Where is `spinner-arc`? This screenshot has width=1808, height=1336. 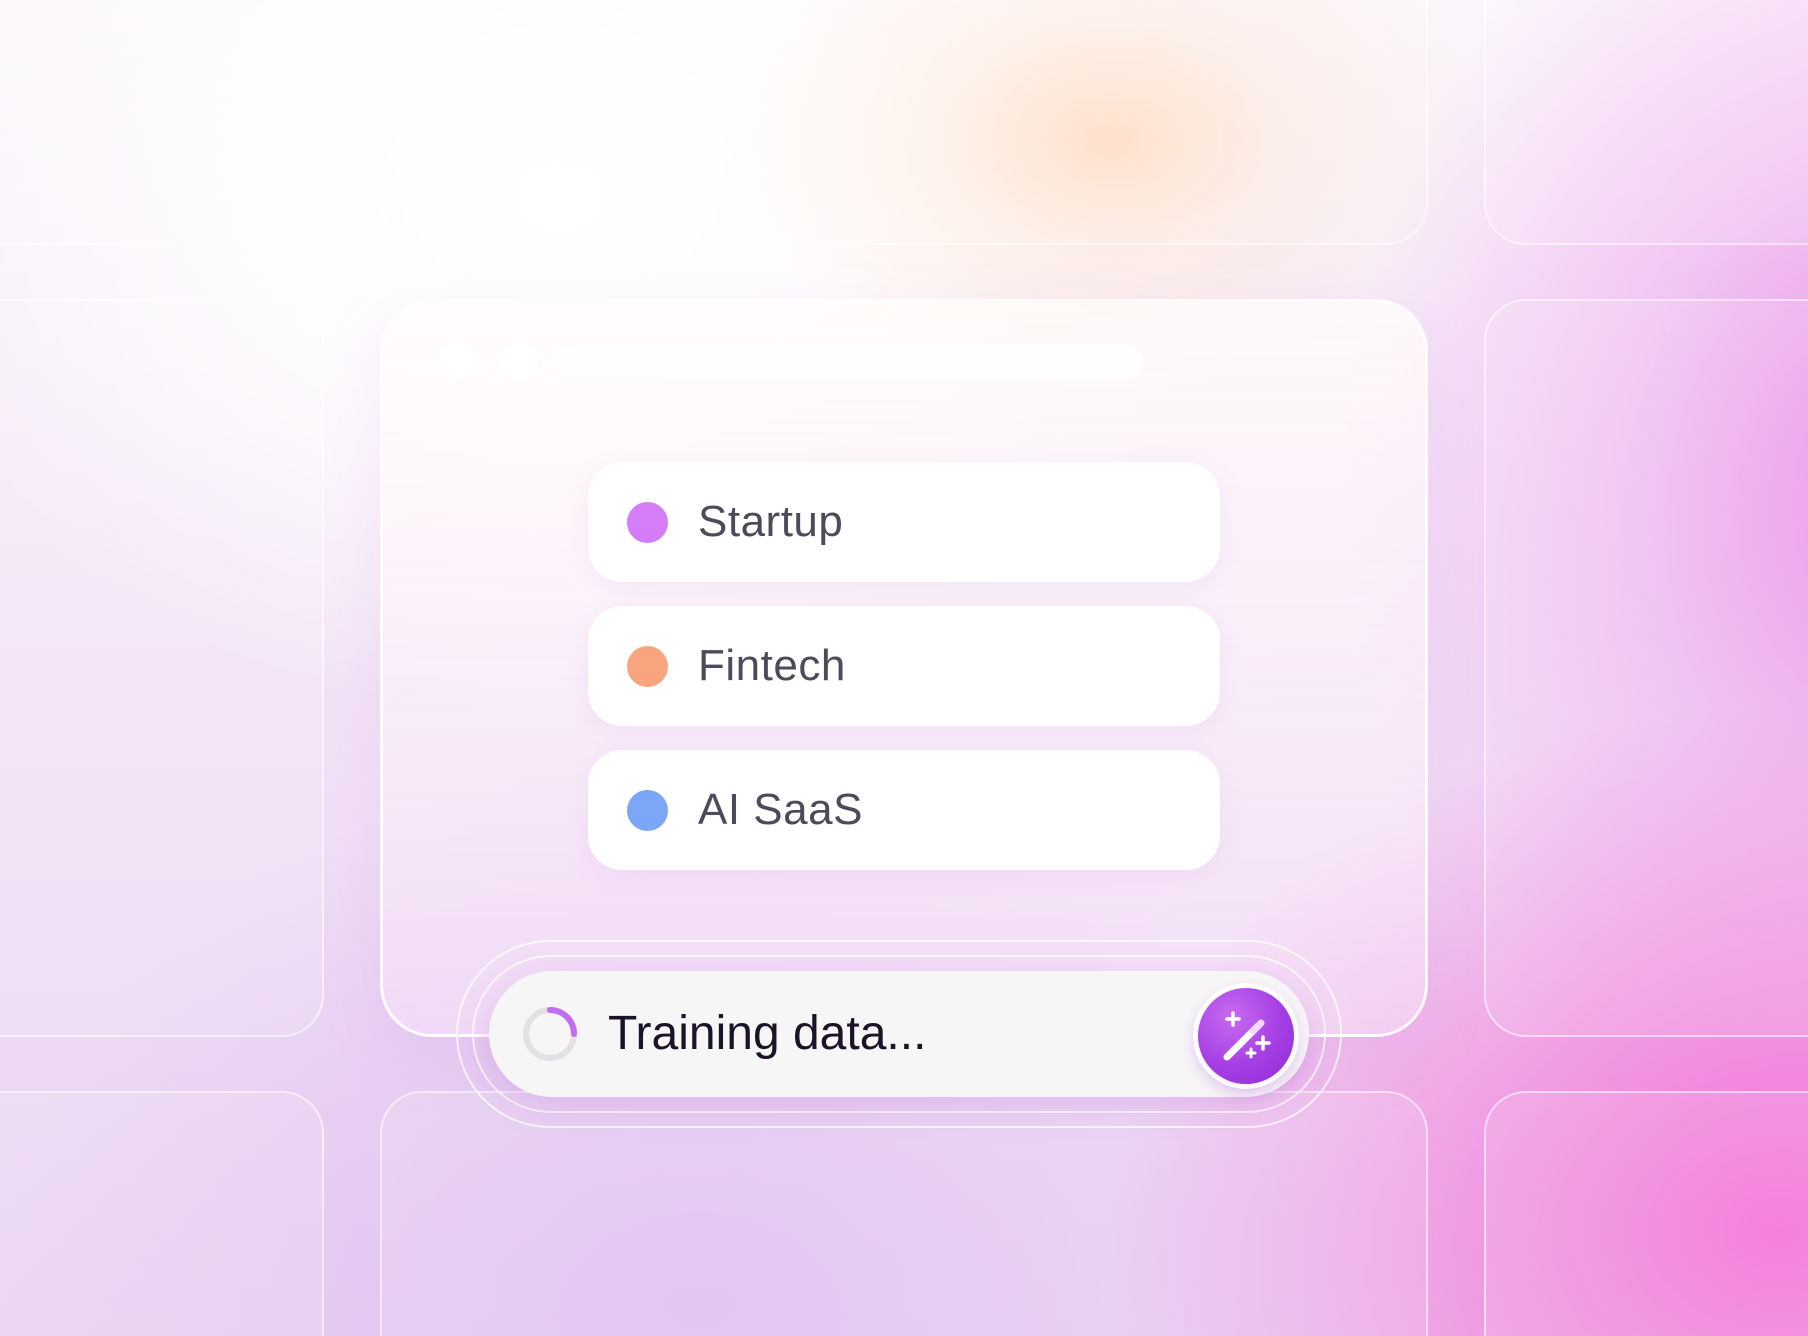 spinner-arc is located at coordinates (562, 1022).